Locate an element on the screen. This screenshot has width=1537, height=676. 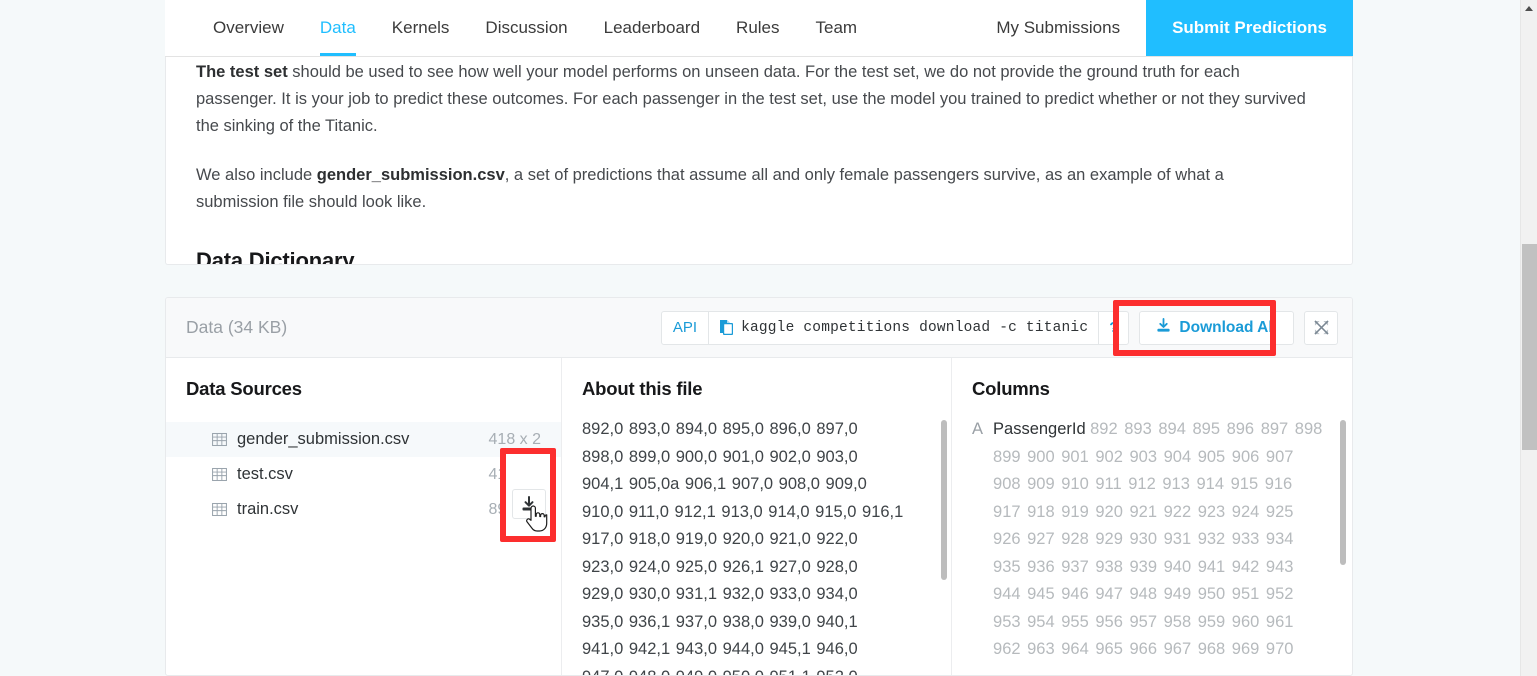
tab-data-label: Data is located at coordinates (337, 27).